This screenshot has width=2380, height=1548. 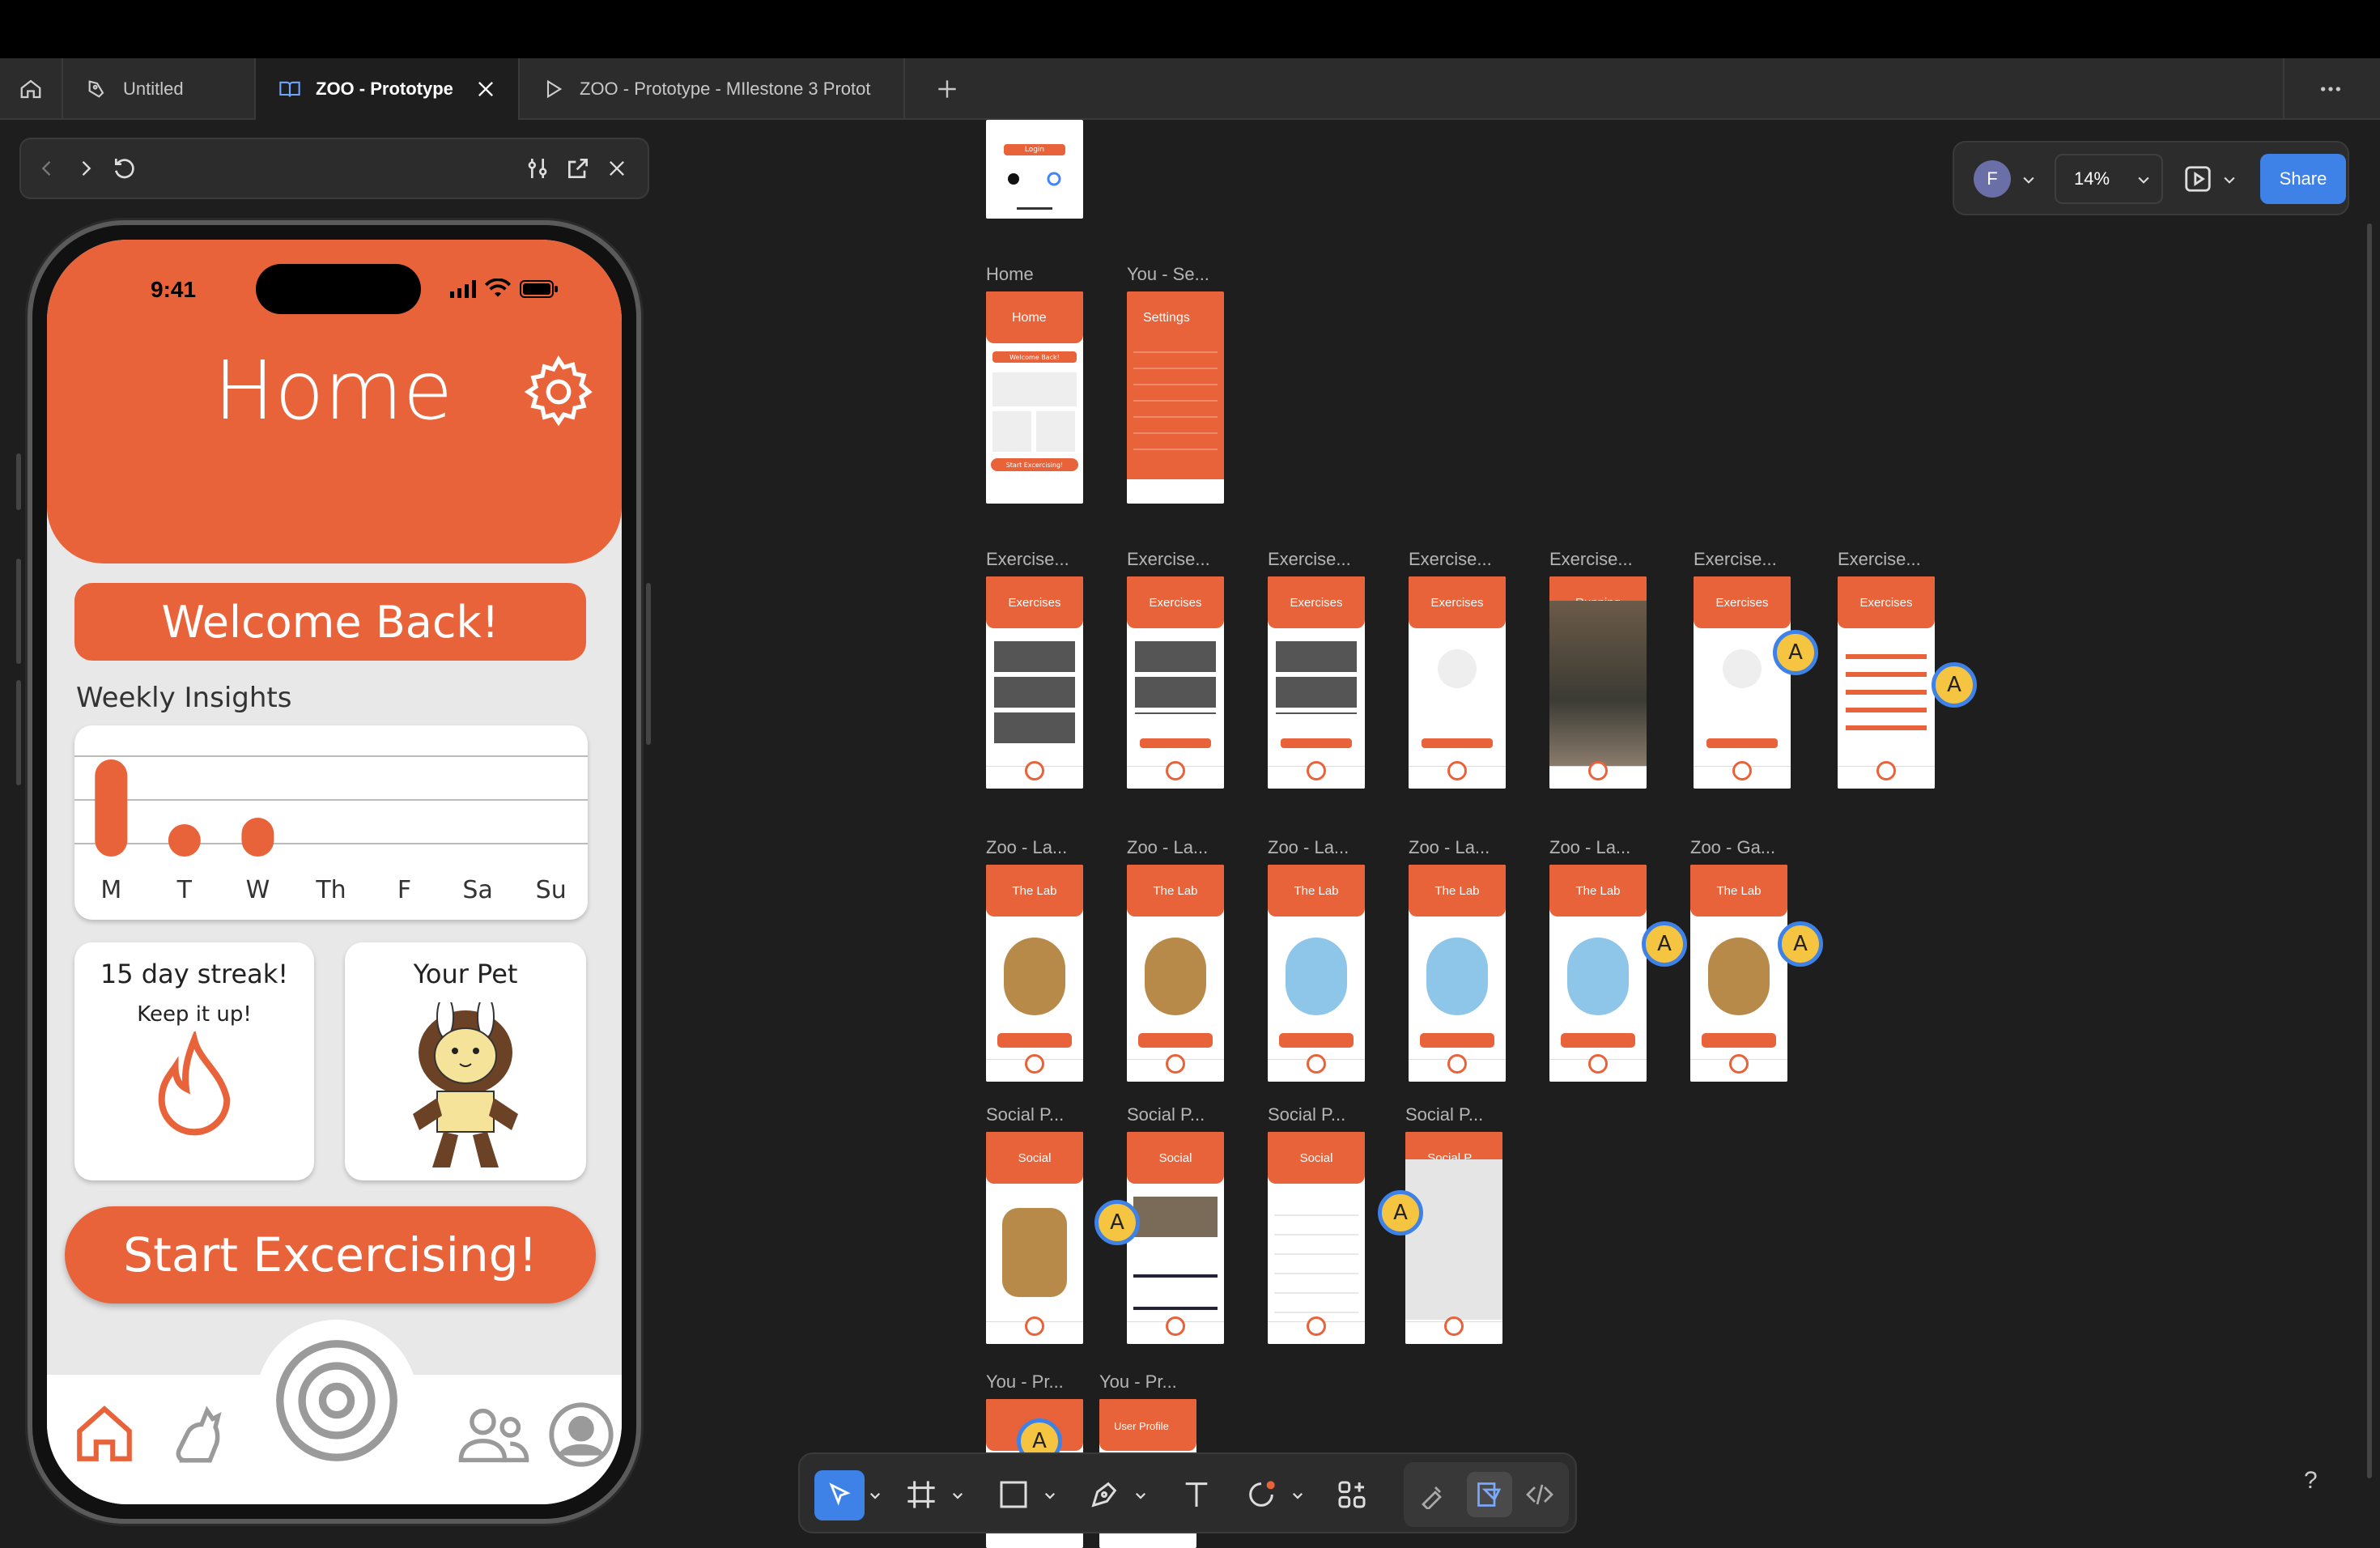 What do you see at coordinates (1316, 974) in the screenshot?
I see `frame-zoo-3: The Lab` at bounding box center [1316, 974].